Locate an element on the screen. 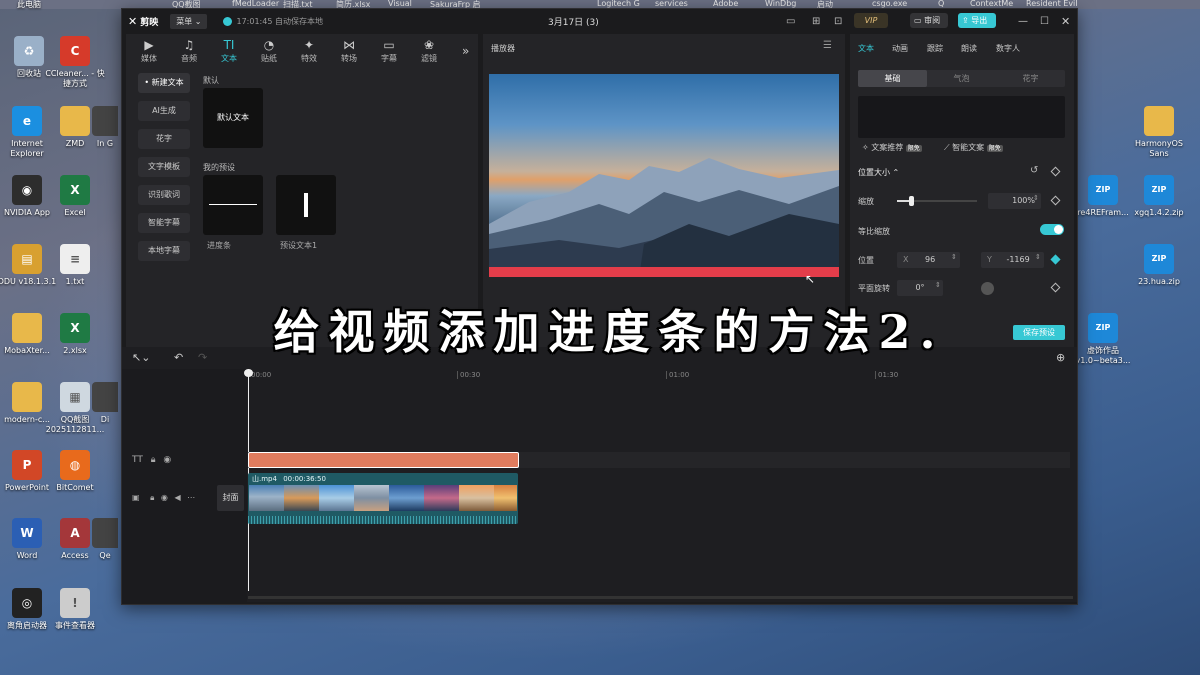  text-input-box is located at coordinates (961, 117).